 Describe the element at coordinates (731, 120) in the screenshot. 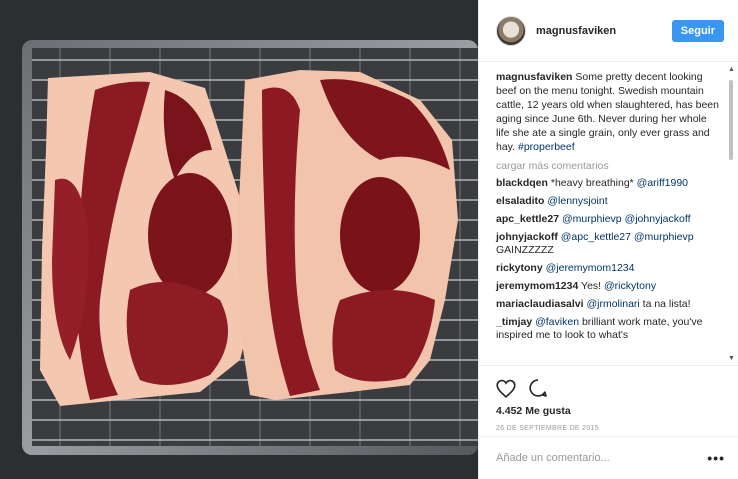

I see `scrollbar-thumb` at that location.